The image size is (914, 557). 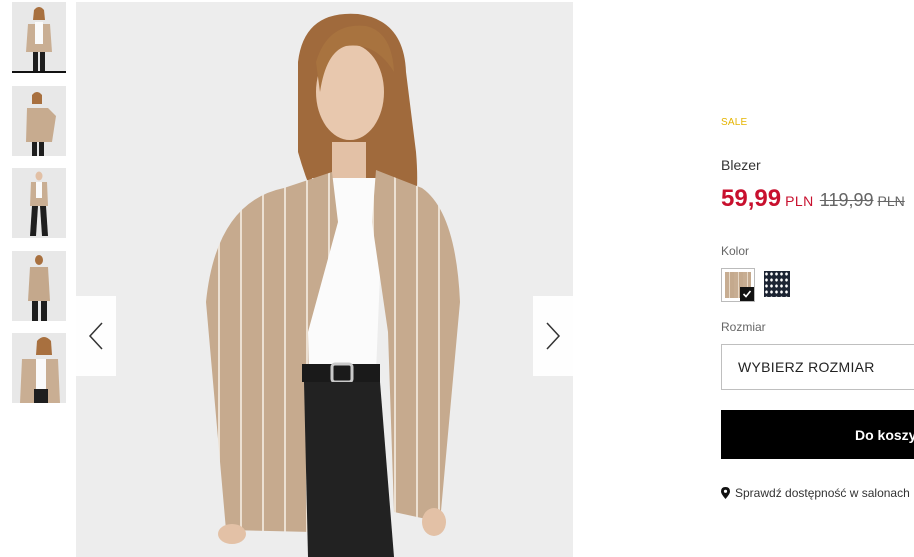 I want to click on store-availability-text: Sprawdź dostępność w salonach, so click(x=822, y=493).